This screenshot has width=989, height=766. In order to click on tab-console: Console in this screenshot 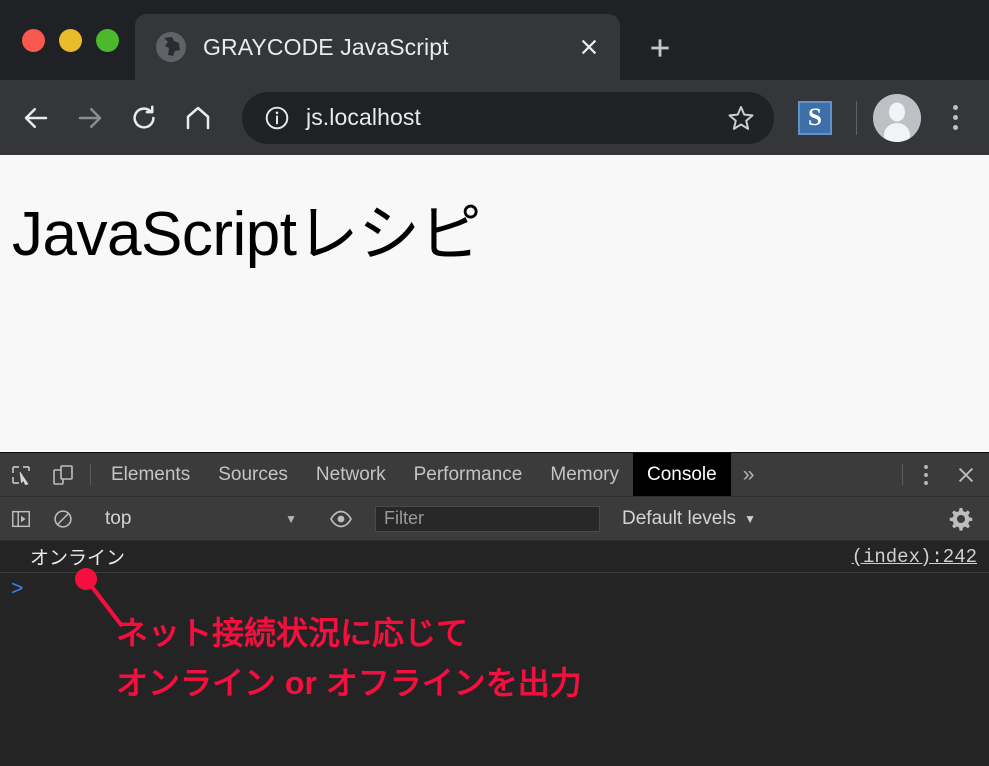, I will do `click(682, 474)`.